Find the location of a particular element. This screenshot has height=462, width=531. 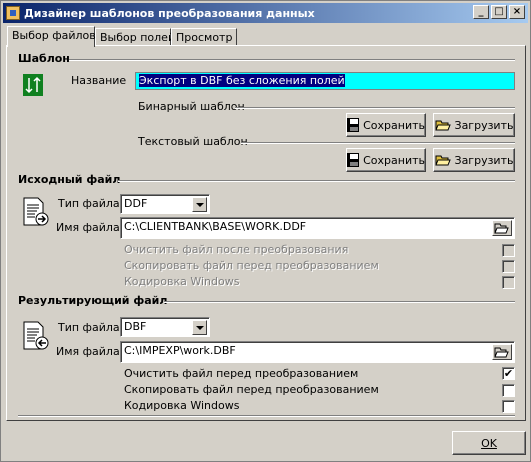

tab-preview-label: Просмотр is located at coordinates (204, 37).